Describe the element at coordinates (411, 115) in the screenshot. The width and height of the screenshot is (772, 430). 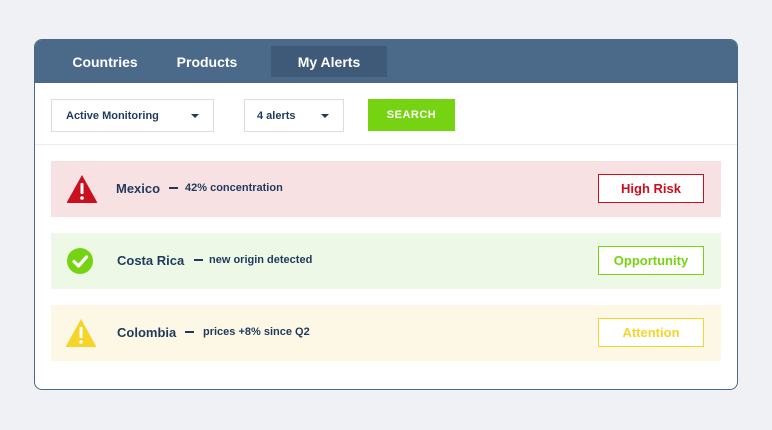
I see `search-button: SEARCH` at that location.